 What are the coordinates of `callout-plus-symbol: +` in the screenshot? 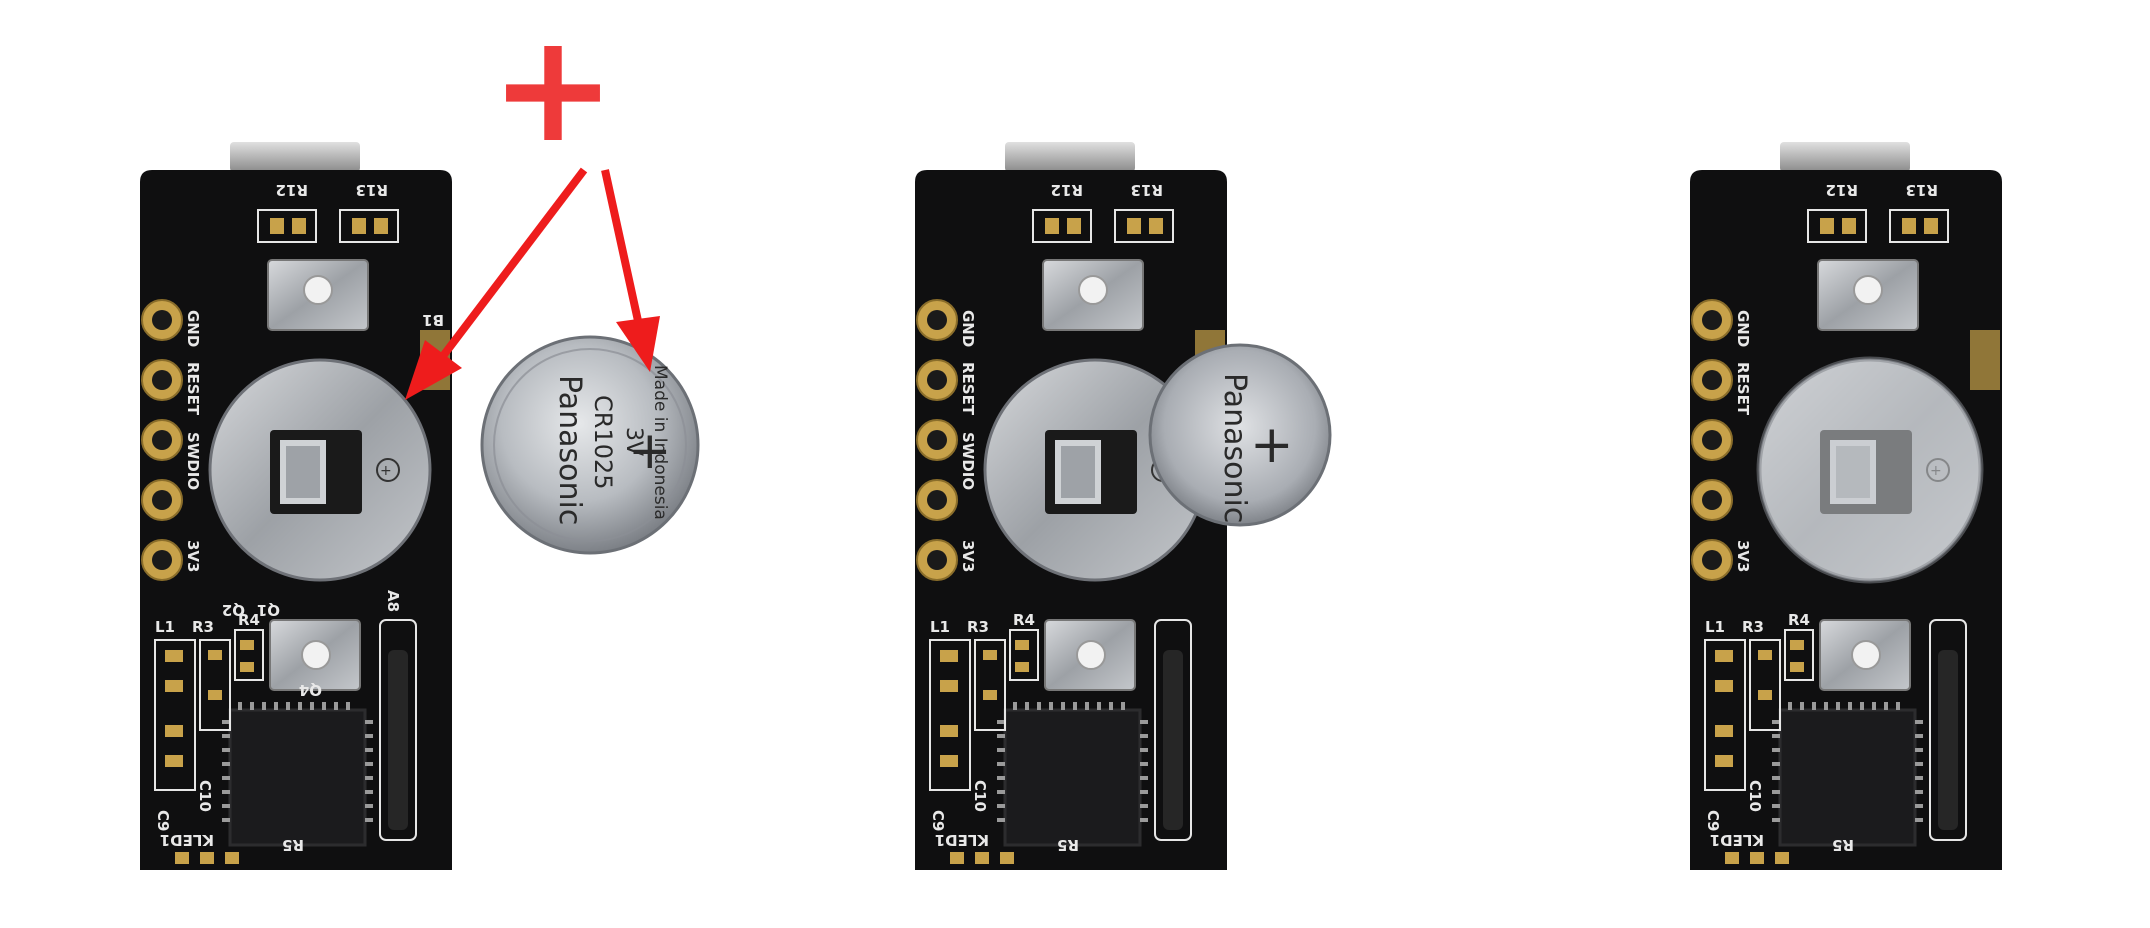 It's located at (553, 89).